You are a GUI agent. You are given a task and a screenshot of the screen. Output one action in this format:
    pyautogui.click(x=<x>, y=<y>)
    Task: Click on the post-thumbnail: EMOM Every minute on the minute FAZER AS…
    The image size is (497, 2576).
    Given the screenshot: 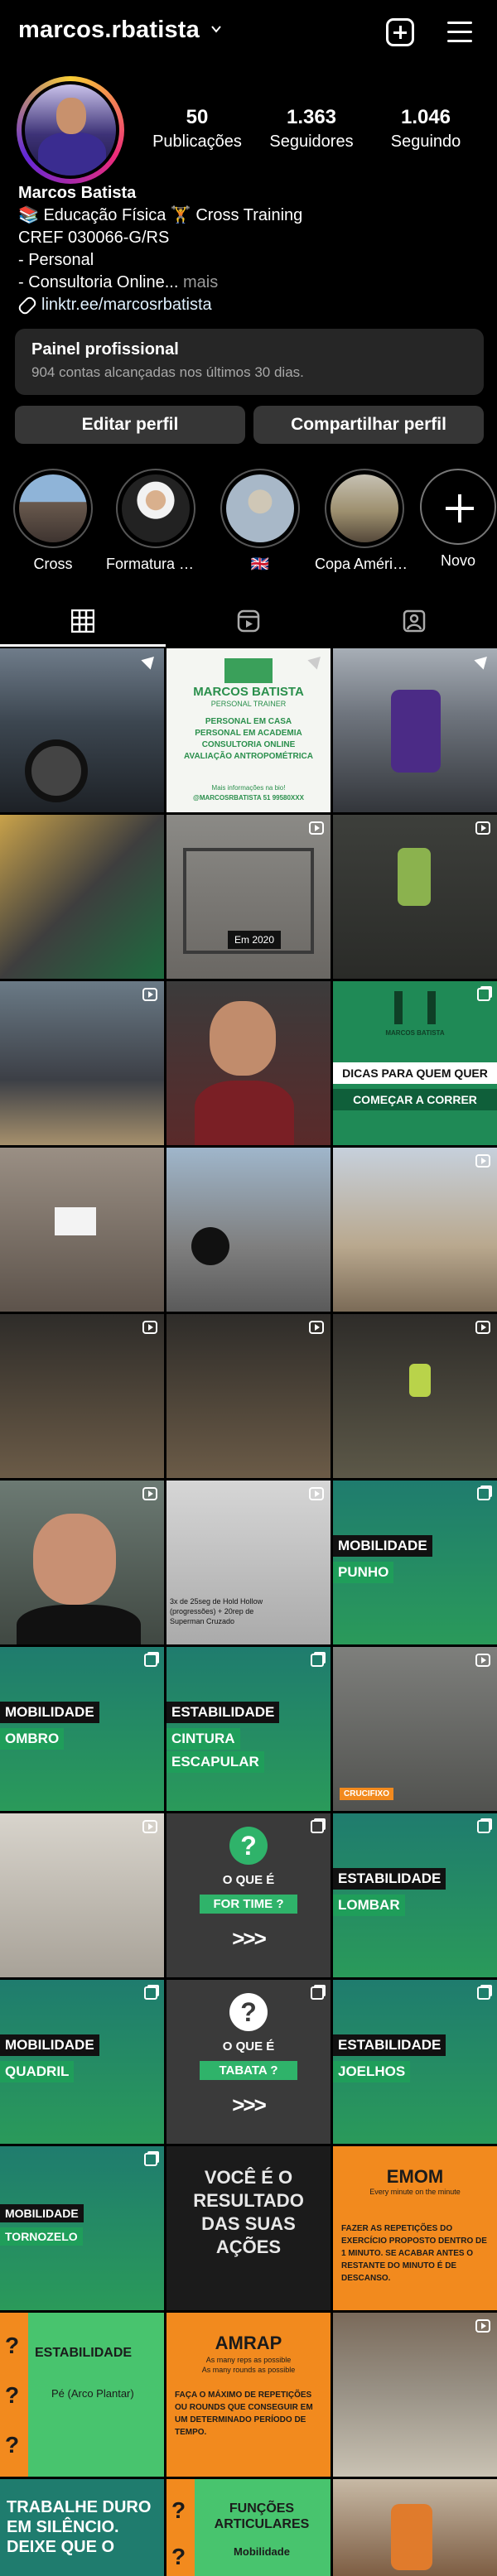 What is the action you would take?
    pyautogui.click(x=415, y=2228)
    